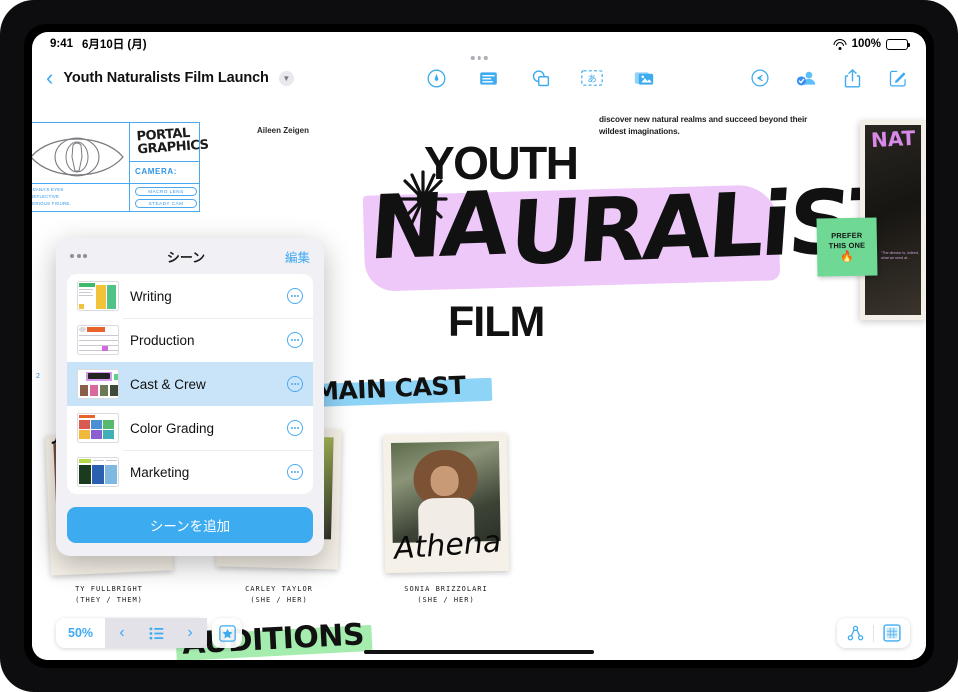 The width and height of the screenshot is (958, 692). I want to click on battery-percent-label: 100%, so click(866, 44).